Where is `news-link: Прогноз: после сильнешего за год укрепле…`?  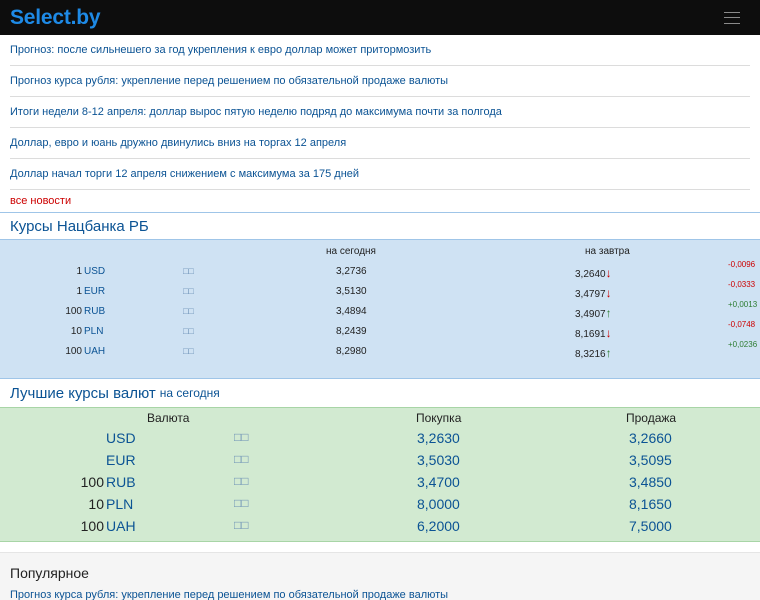
news-link: Прогноз: после сильнешего за год укрепле… is located at coordinates (220, 50).